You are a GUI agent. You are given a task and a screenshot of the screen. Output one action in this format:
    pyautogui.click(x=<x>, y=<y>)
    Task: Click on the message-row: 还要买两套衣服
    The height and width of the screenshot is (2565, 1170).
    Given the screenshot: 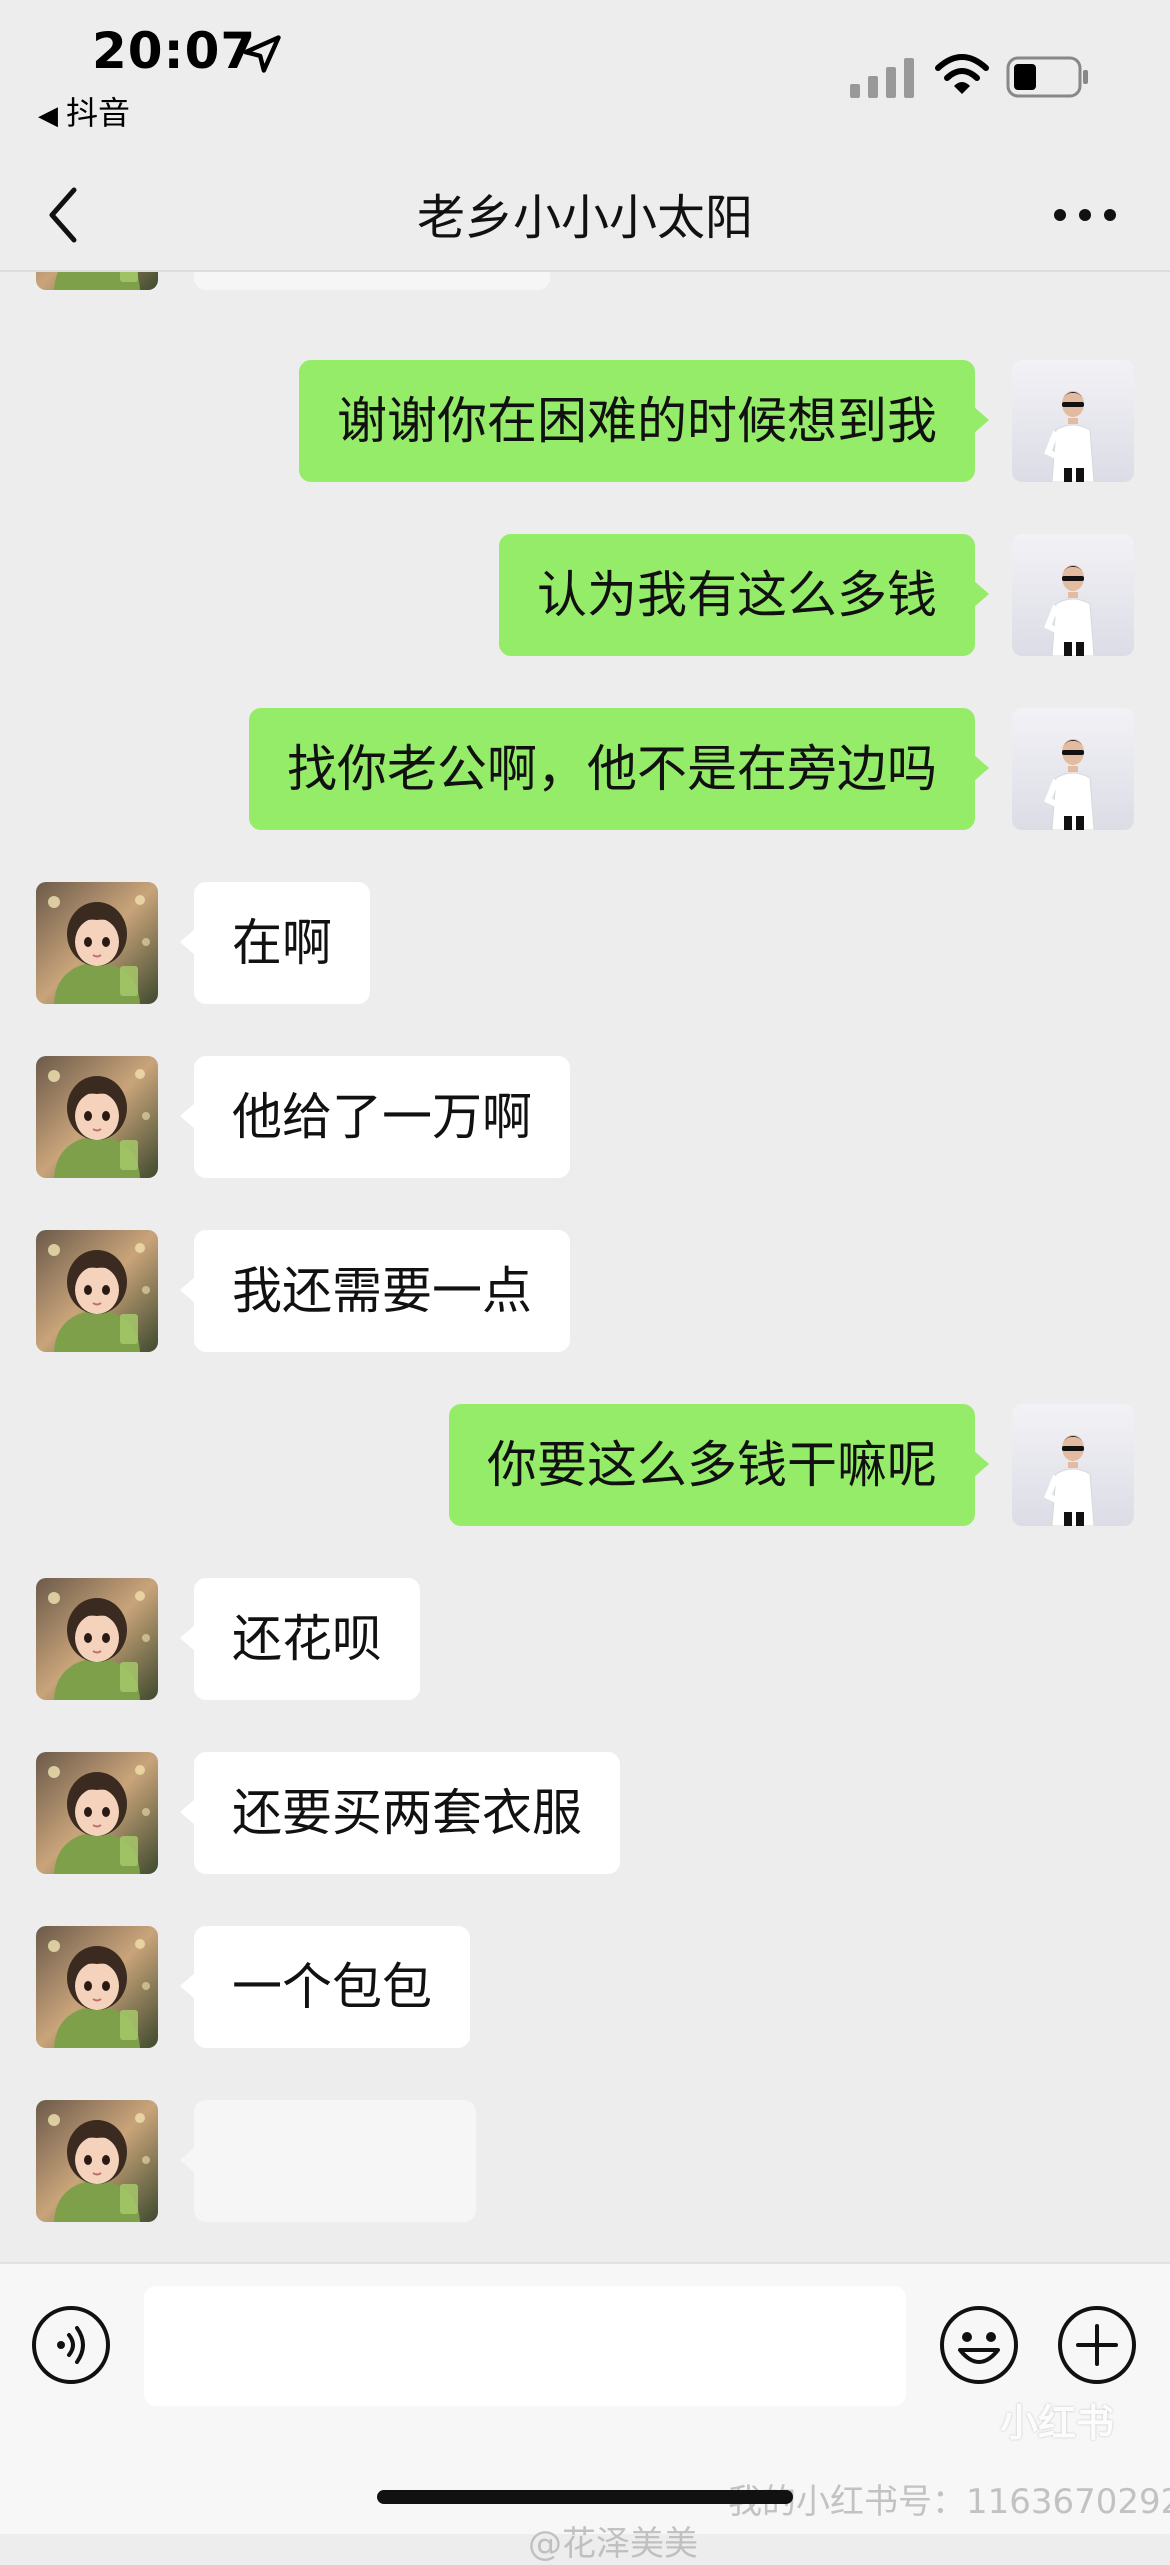 What is the action you would take?
    pyautogui.click(x=585, y=1813)
    